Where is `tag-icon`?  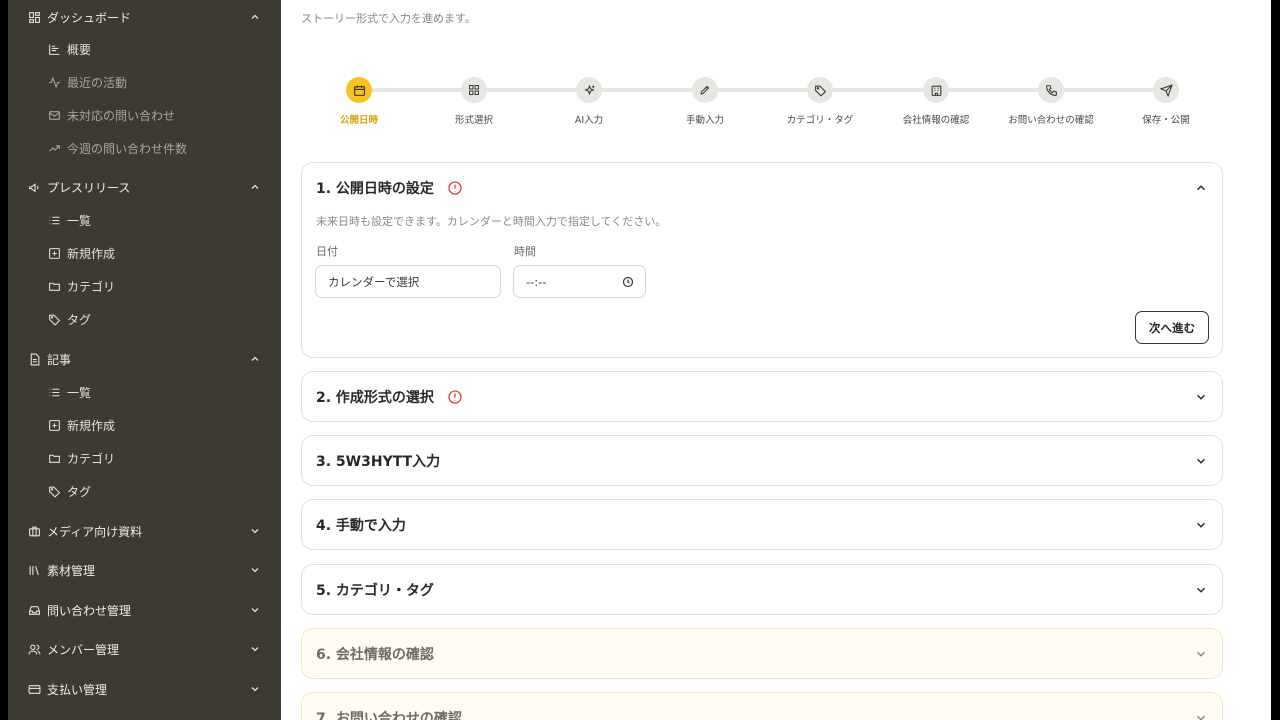 tag-icon is located at coordinates (54, 491).